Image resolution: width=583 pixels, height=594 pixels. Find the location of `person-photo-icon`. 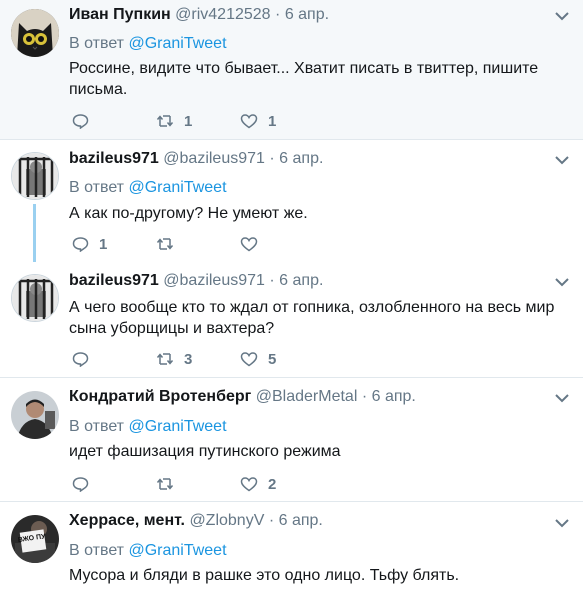

person-photo-icon is located at coordinates (35, 415).